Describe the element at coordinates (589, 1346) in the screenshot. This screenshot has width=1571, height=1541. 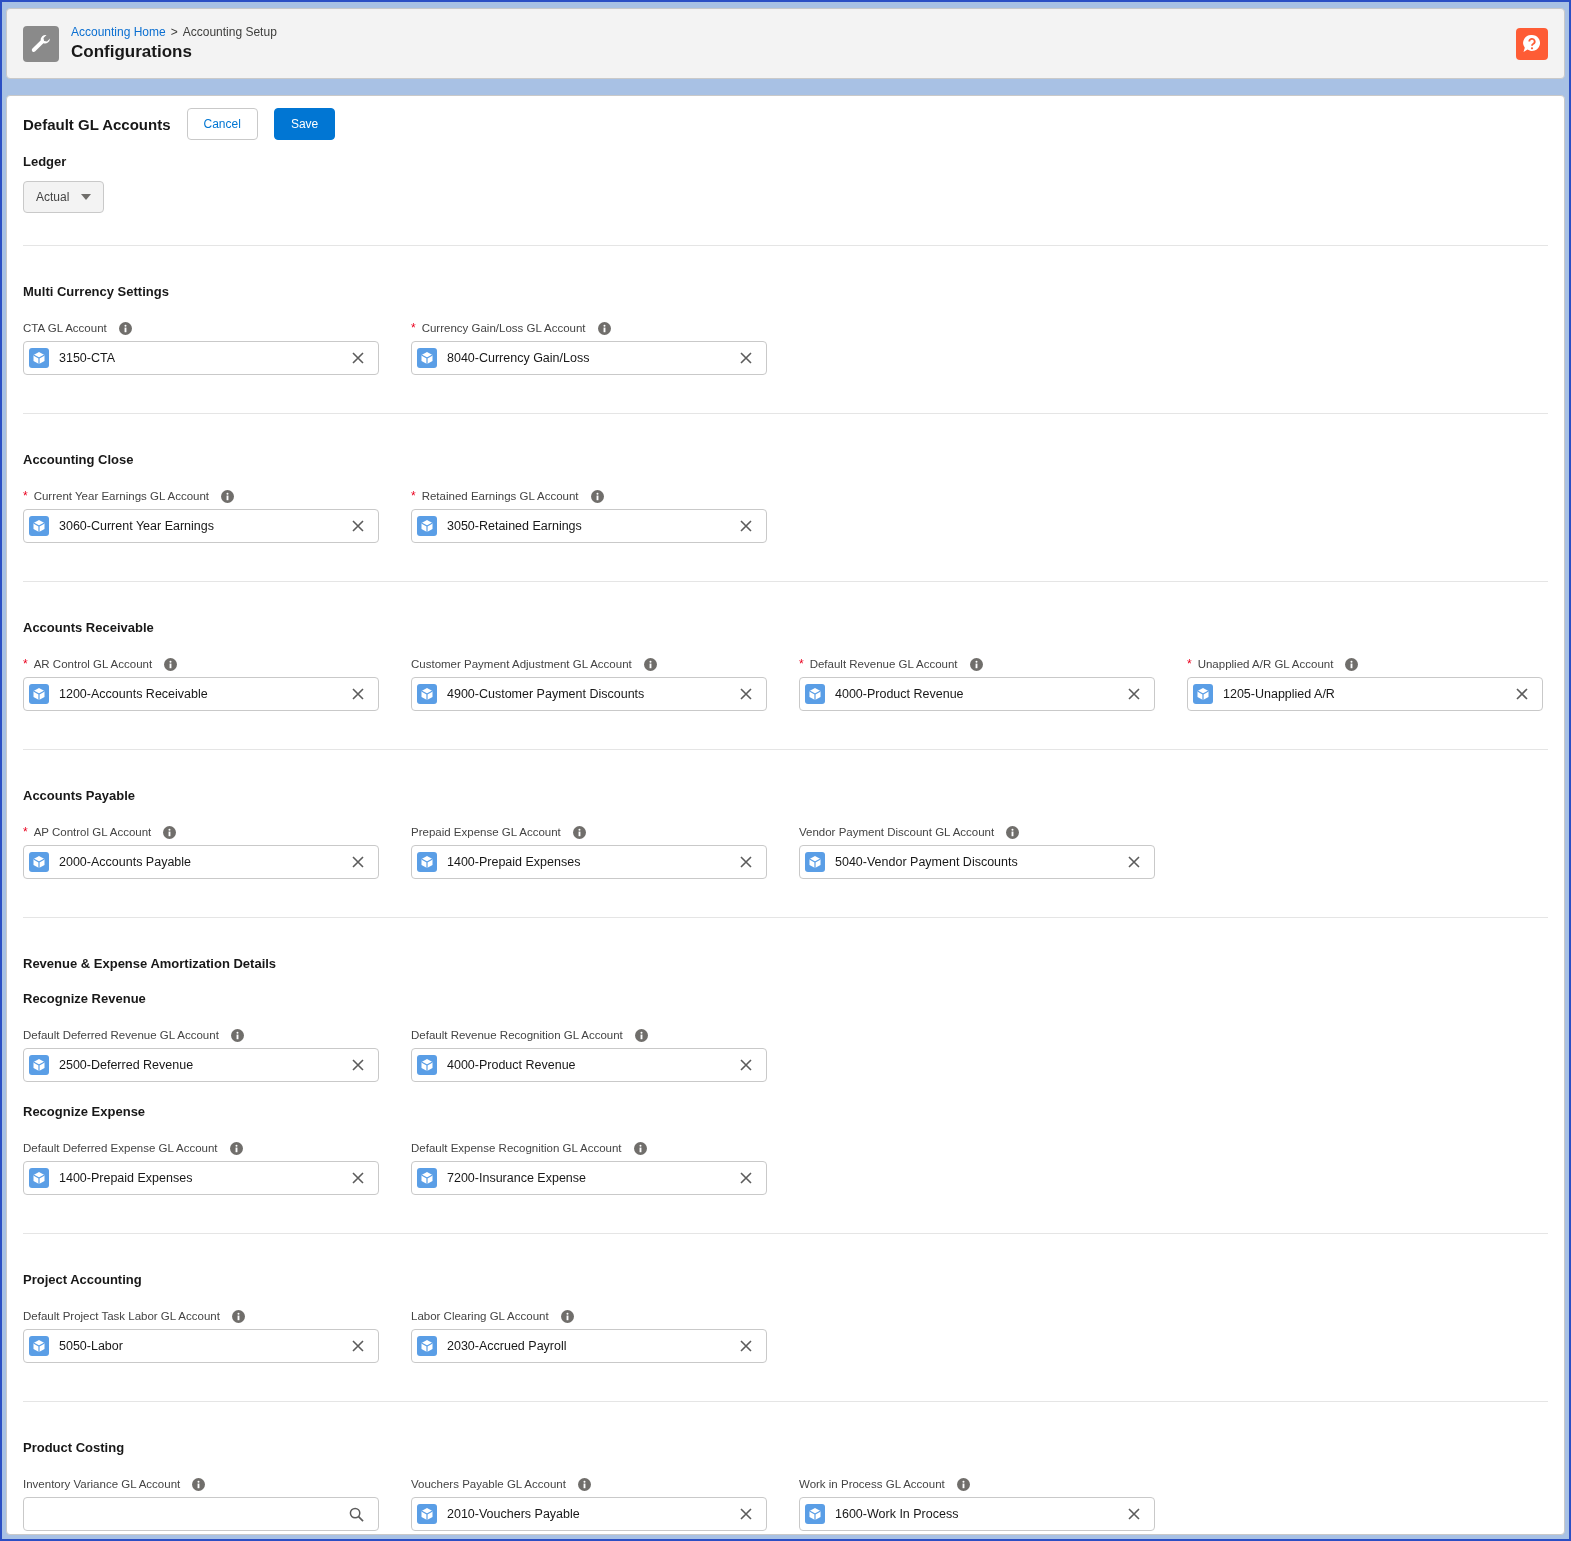
I see `lookup-field: 2030-Accrued Payroll` at that location.